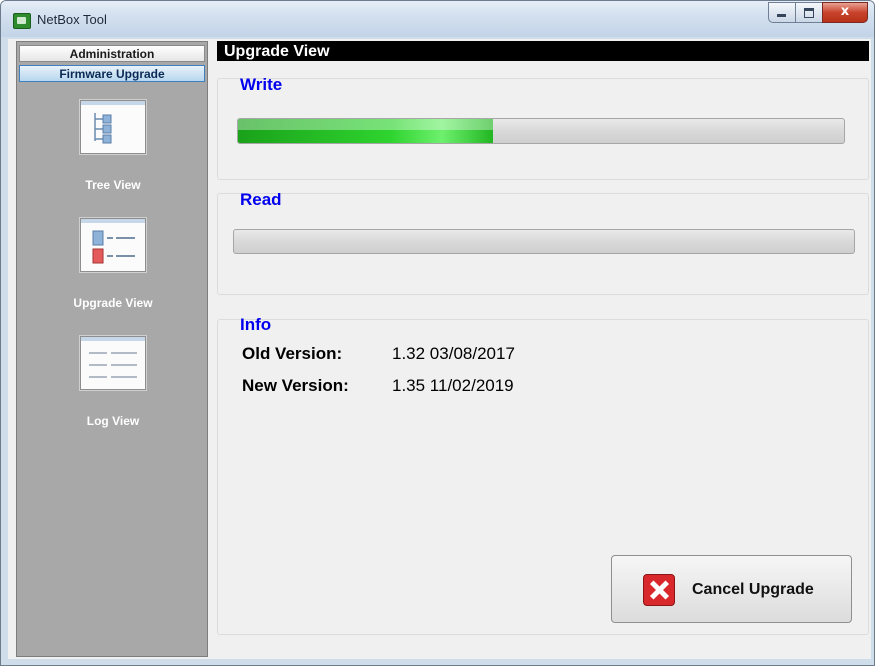 This screenshot has width=875, height=666. I want to click on caption-buttons: x, so click(818, 12).